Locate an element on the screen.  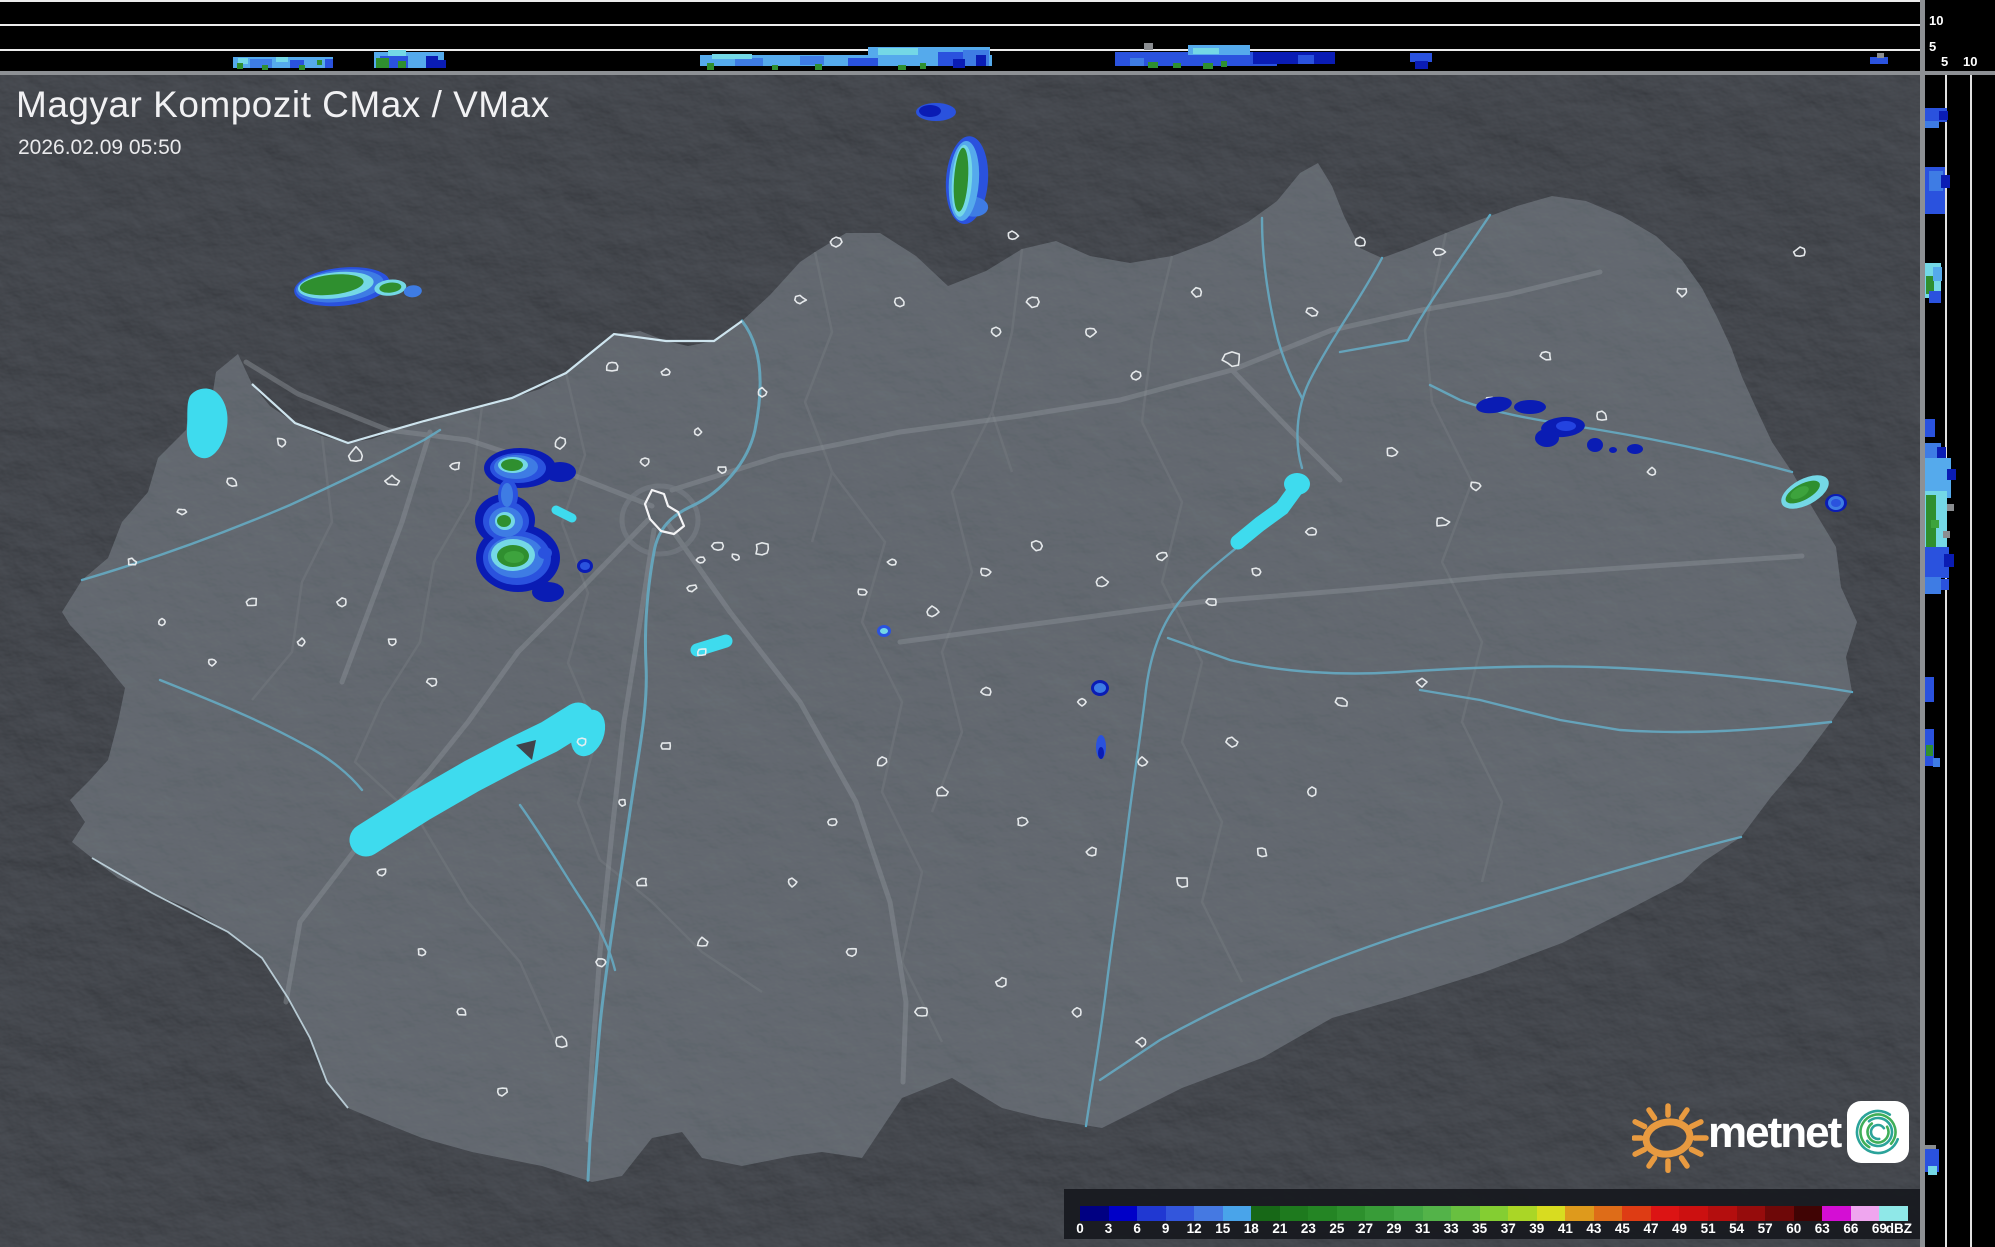
sun-icon is located at coordinates (1670, 1138).